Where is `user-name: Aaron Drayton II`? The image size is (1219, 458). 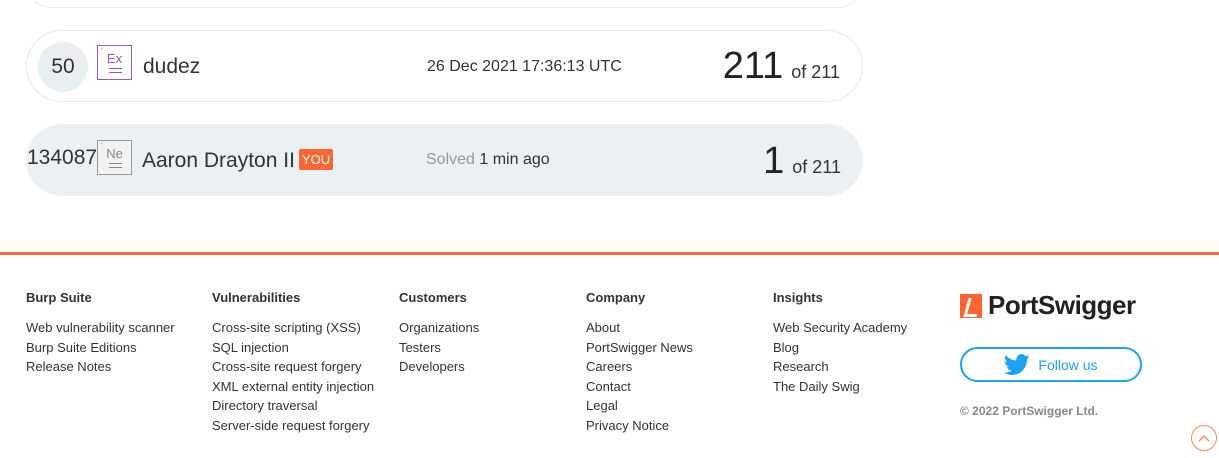 user-name: Aaron Drayton II is located at coordinates (218, 161).